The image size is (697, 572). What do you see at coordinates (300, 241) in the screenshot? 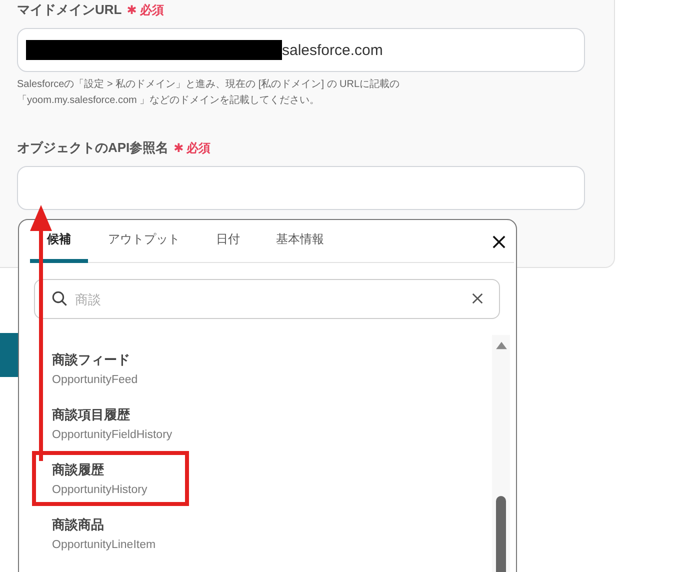
I see `tab: 基本情報` at bounding box center [300, 241].